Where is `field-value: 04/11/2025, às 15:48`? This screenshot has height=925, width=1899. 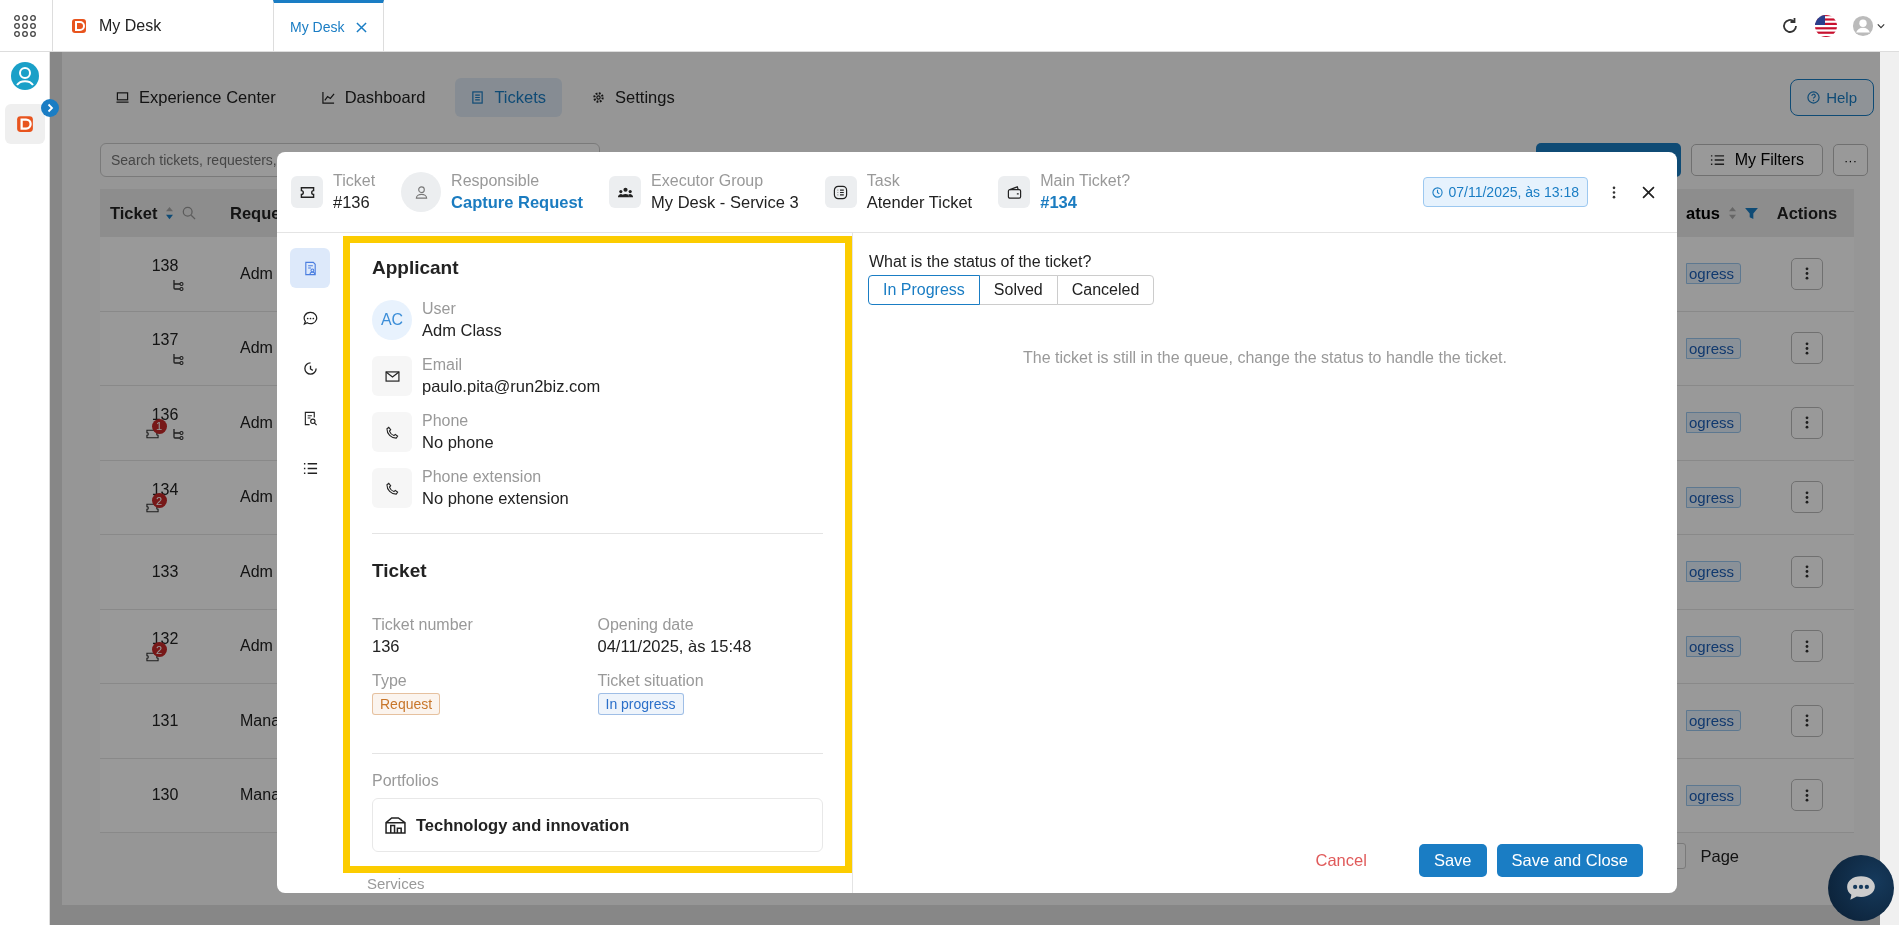 field-value: 04/11/2025, às 15:48 is located at coordinates (674, 646).